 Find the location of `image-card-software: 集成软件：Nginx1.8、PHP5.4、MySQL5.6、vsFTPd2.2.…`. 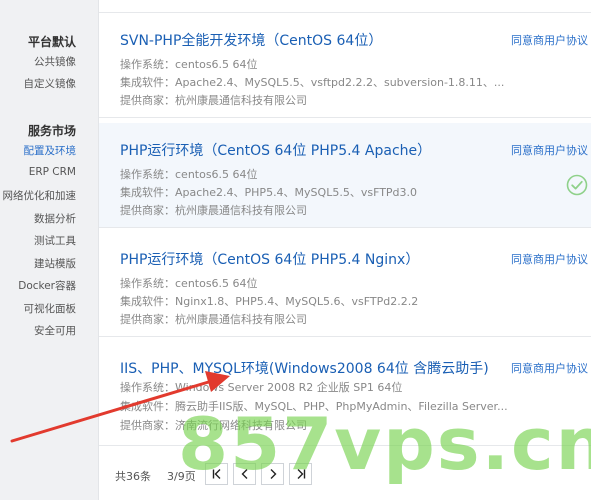

image-card-software: 集成软件：Nginx1.8、PHP5.4、MySQL5.6、vsFTPd2.2.… is located at coordinates (269, 301).